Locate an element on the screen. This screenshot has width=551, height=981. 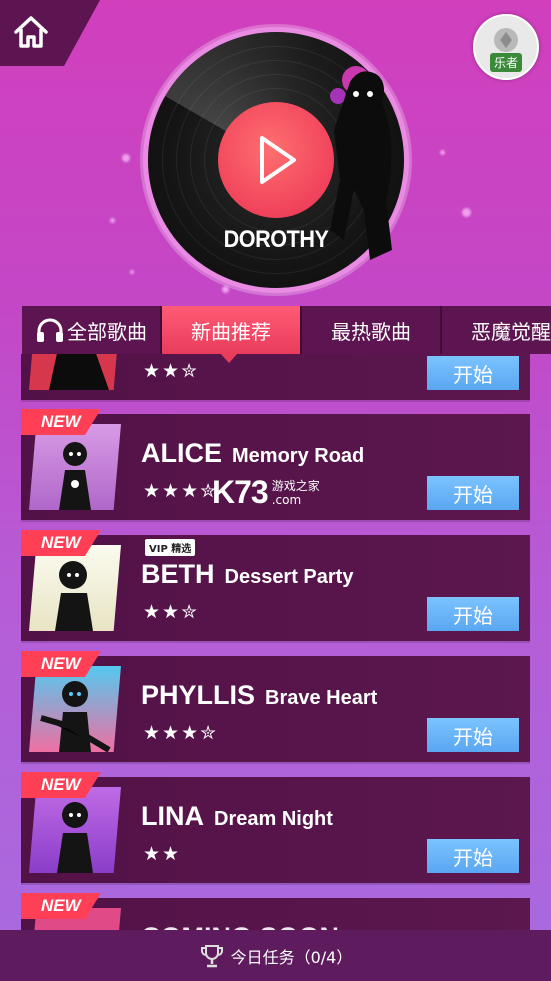
watermark: K73 游戏之家 .com is located at coordinates (266, 492).